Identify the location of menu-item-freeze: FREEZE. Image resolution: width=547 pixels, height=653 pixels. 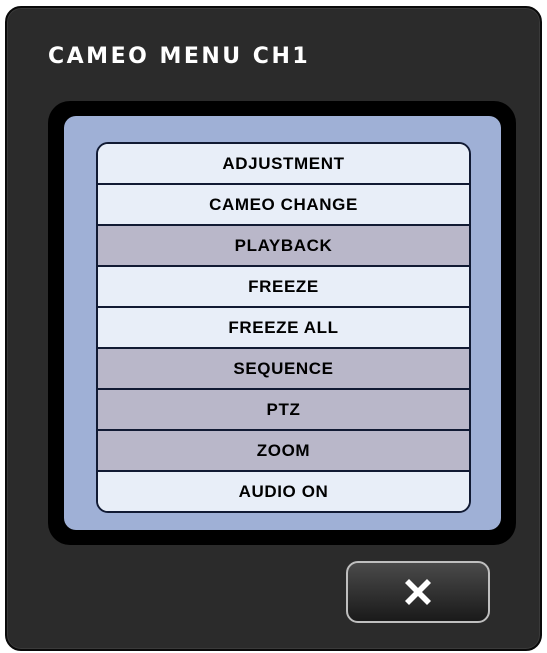
(283, 287).